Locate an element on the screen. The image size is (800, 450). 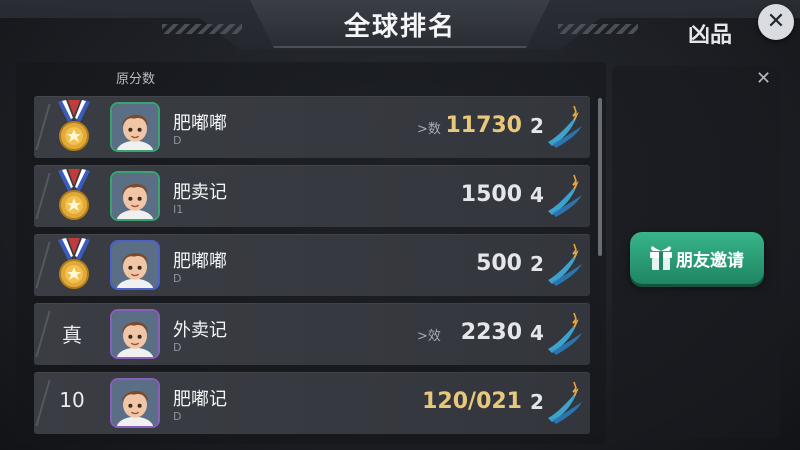
leaderboard-row: 肥嘟嘟 D 500 2 is located at coordinates (312, 265).